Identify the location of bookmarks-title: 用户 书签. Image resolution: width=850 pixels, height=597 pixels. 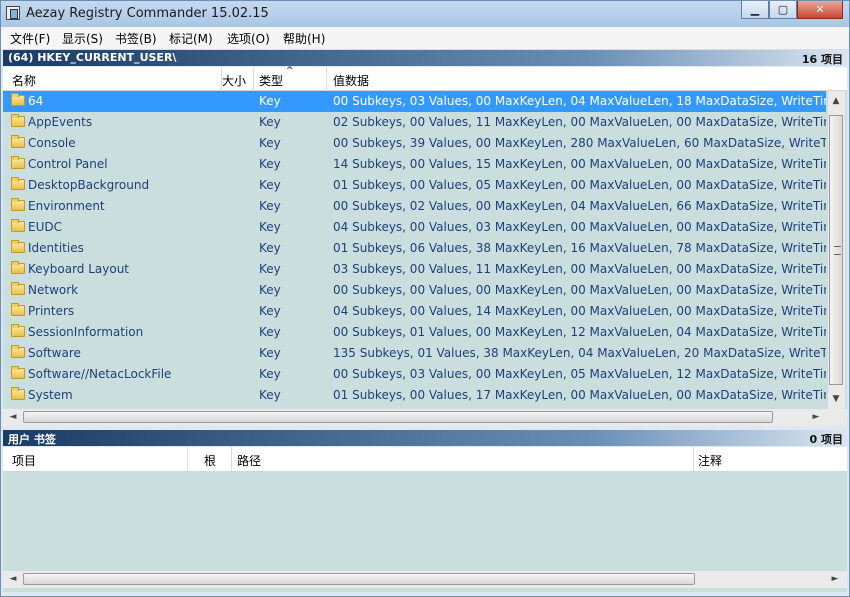
(32, 439).